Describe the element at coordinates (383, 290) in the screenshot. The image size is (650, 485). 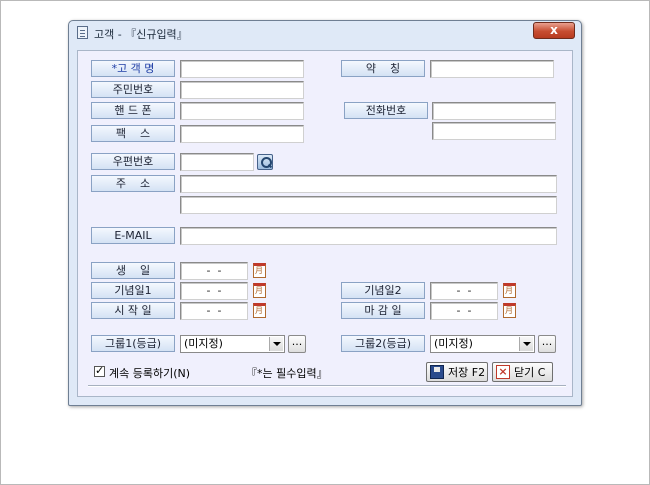
I see `anniversary2-label: 기념일2` at that location.